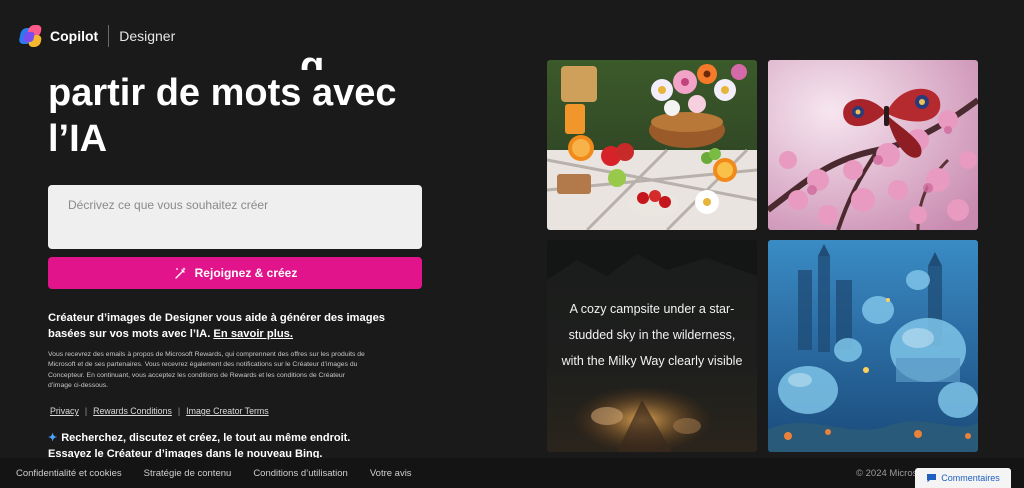 This screenshot has width=1024, height=488. I want to click on rewards-conditions-link: Rewards Conditions, so click(132, 411).